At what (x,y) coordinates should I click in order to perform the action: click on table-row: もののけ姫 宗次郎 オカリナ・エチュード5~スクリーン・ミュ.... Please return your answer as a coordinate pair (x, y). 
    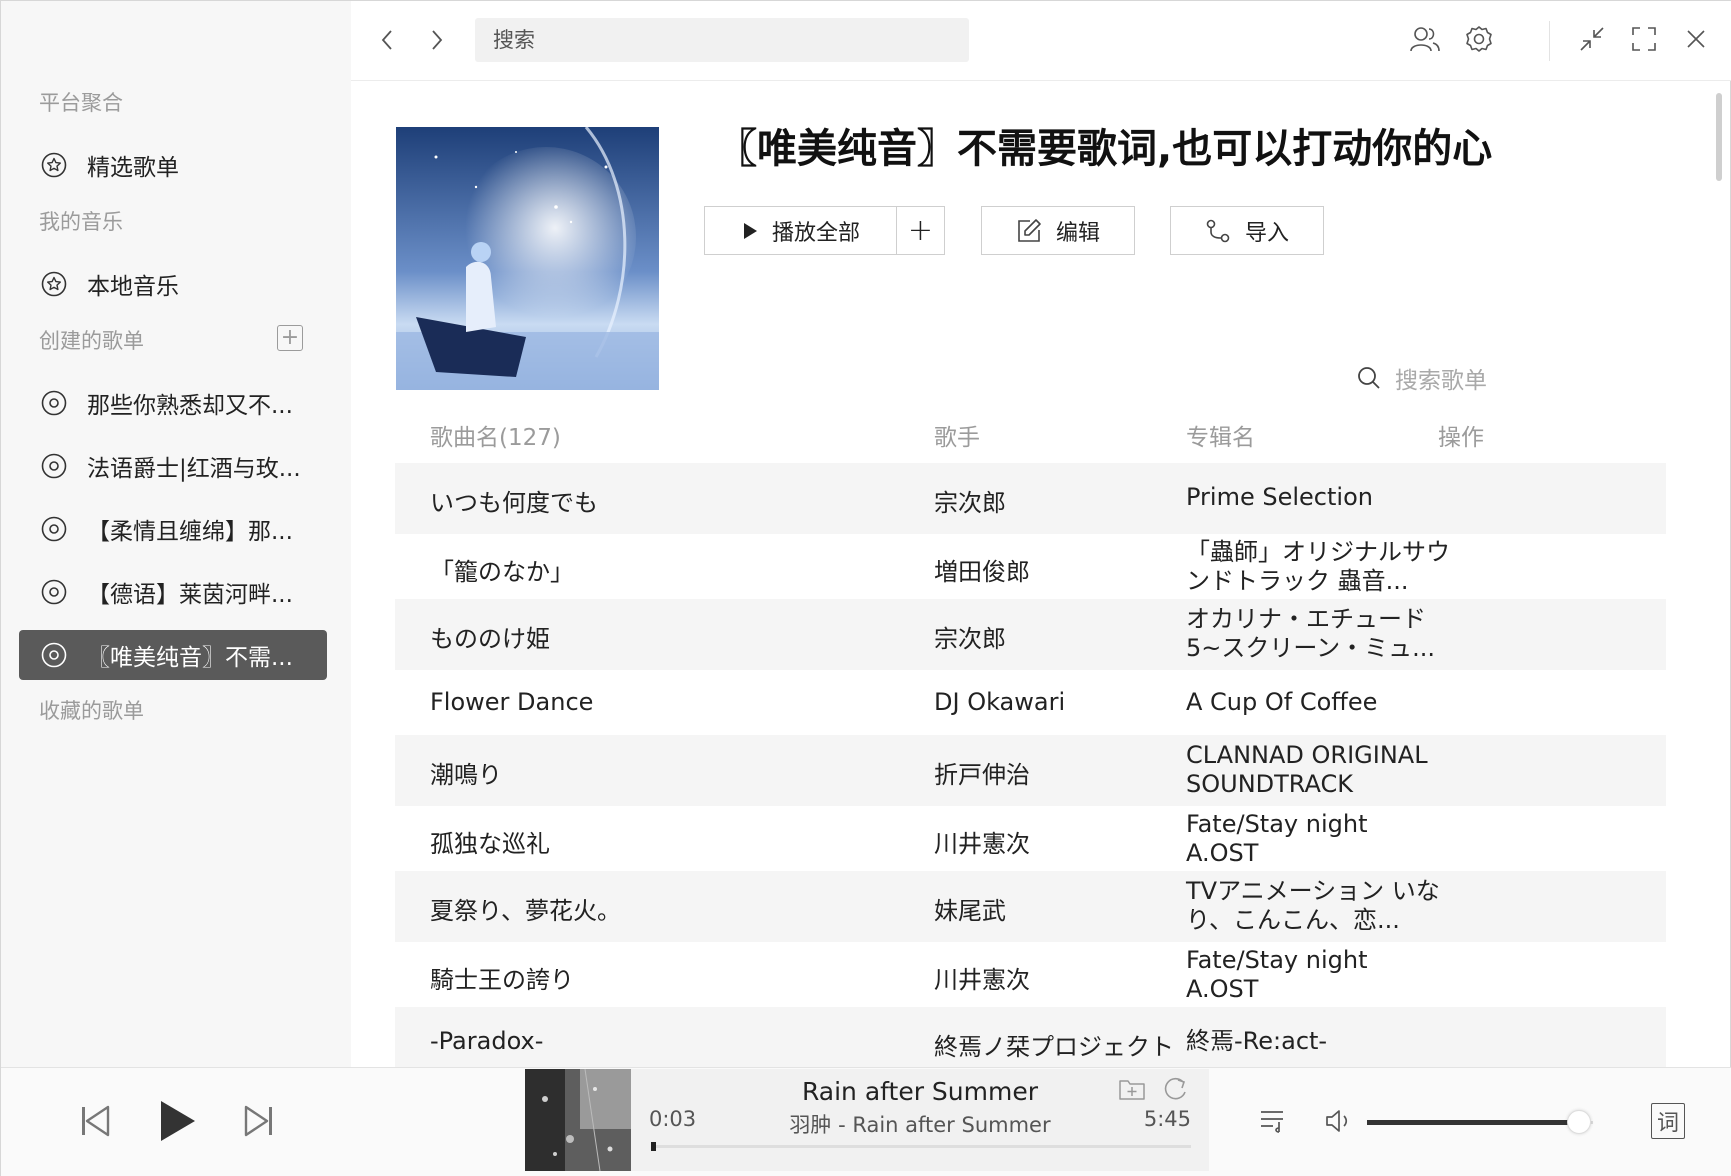
    Looking at the image, I should click on (1030, 634).